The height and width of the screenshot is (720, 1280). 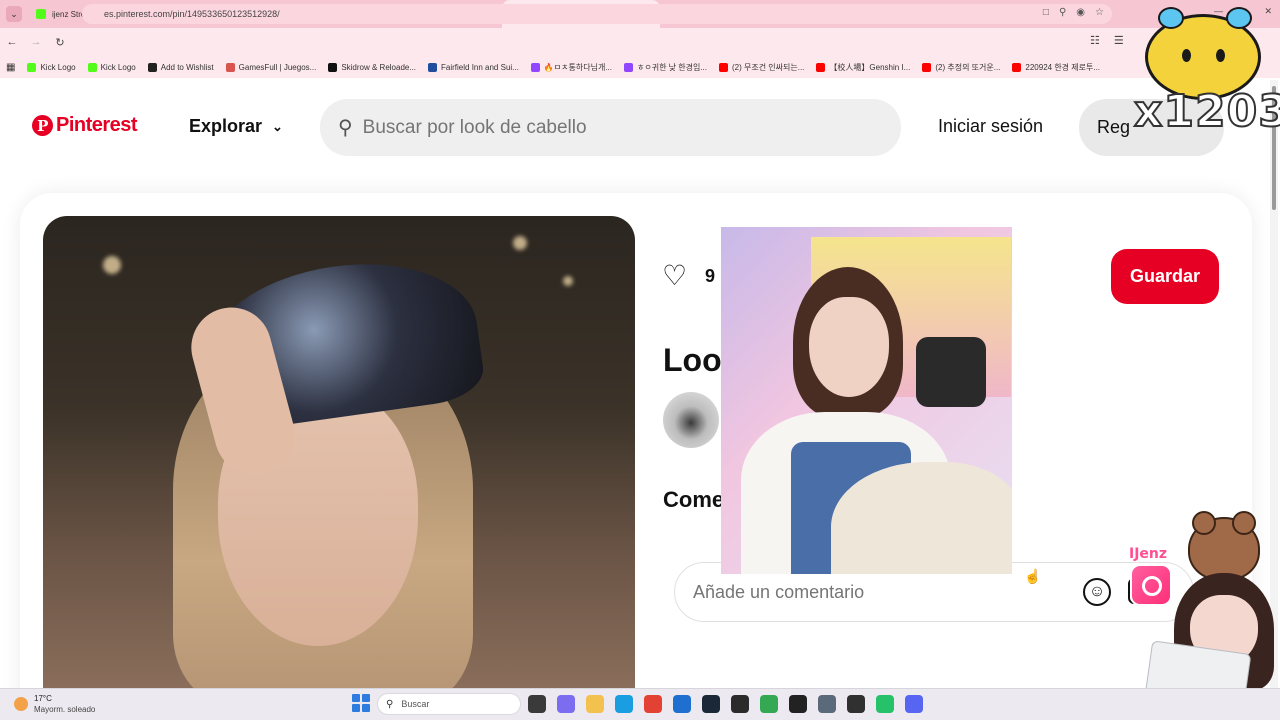 What do you see at coordinates (595, 704) in the screenshot?
I see `file-explorer-icon` at bounding box center [595, 704].